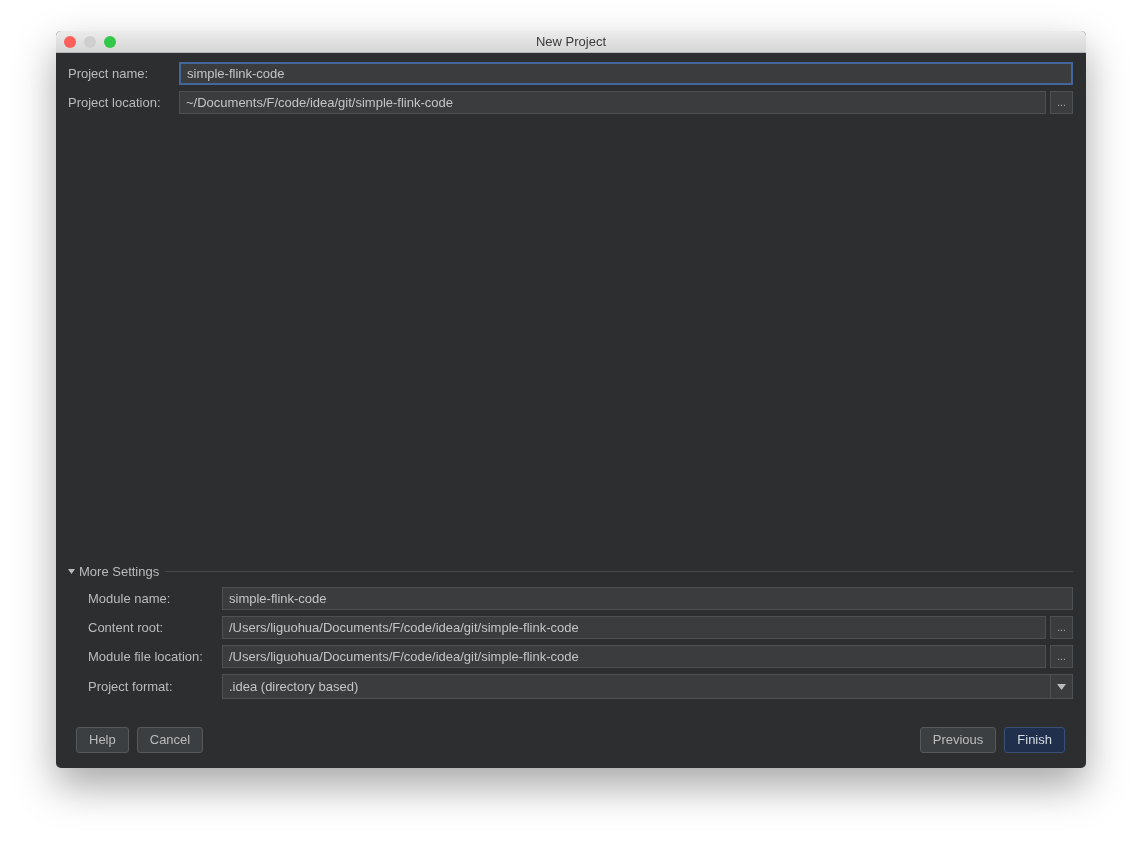 The image size is (1142, 848). What do you see at coordinates (571, 41) in the screenshot?
I see `window-title: New Project` at bounding box center [571, 41].